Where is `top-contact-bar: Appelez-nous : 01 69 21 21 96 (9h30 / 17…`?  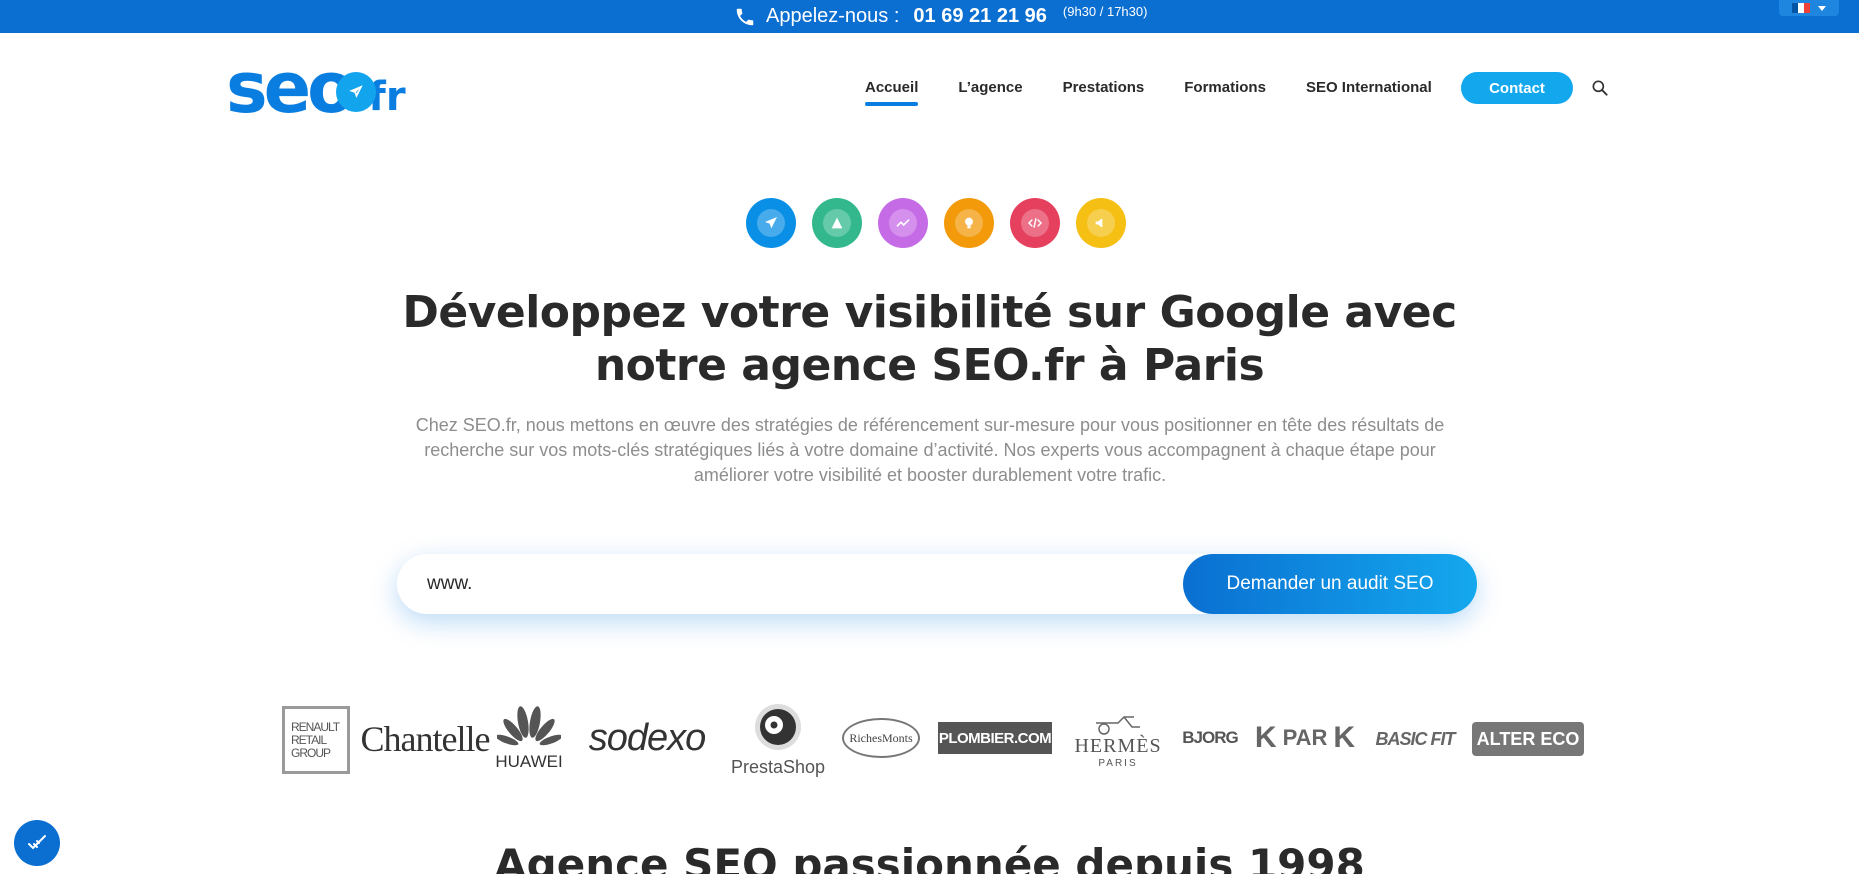
top-contact-bar: Appelez-nous : 01 69 21 21 96 (9h30 / 17… is located at coordinates (929, 16).